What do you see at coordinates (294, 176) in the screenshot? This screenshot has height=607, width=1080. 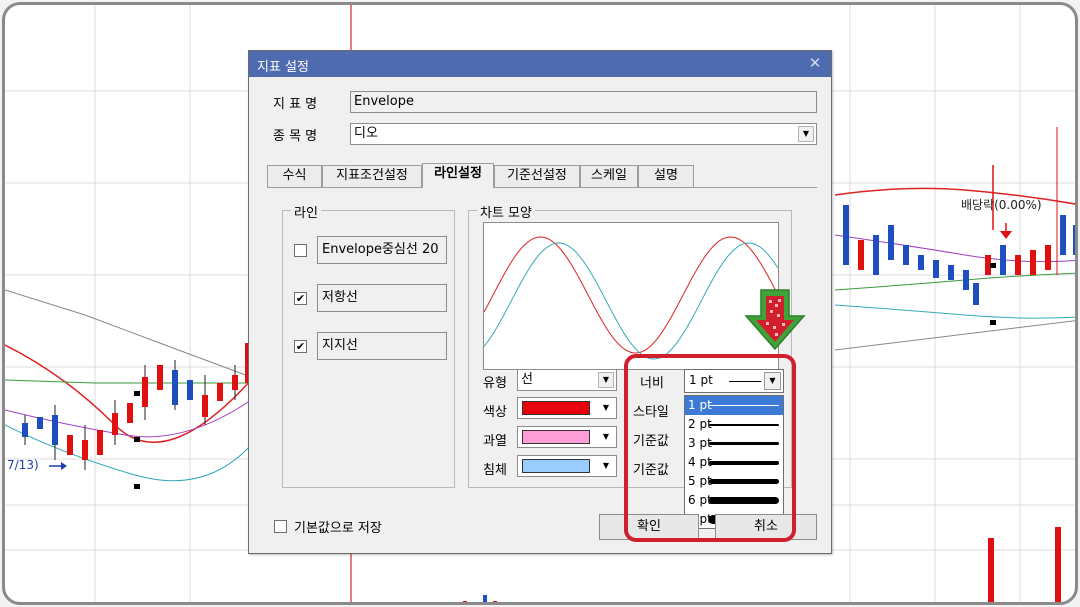 I see `tab-formula: 수식` at bounding box center [294, 176].